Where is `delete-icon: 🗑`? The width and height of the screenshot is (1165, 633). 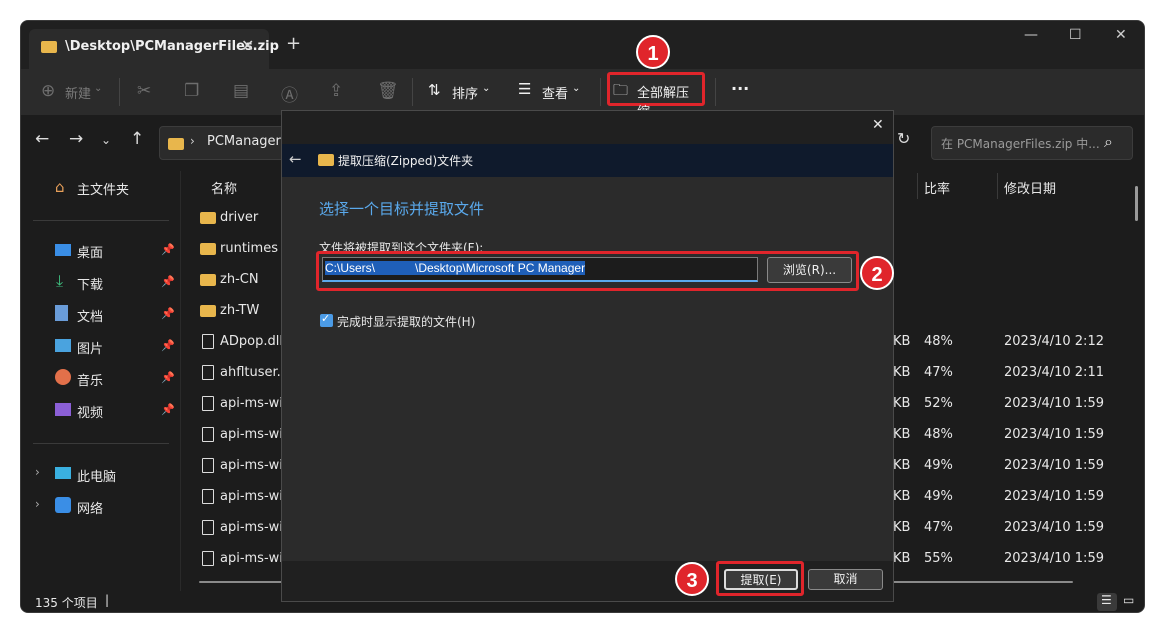
delete-icon: 🗑 is located at coordinates (388, 91).